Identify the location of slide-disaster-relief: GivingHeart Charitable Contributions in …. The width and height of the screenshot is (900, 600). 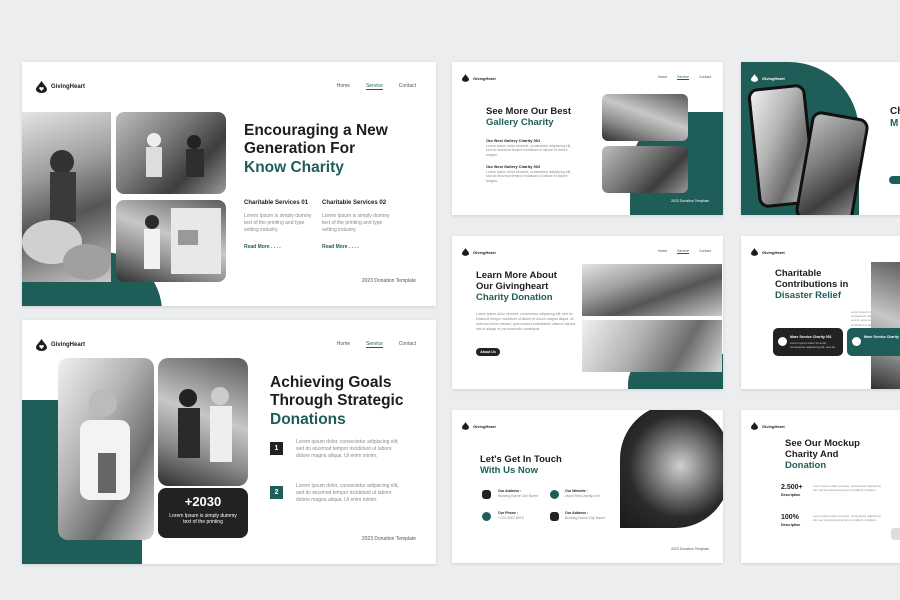
(820, 312).